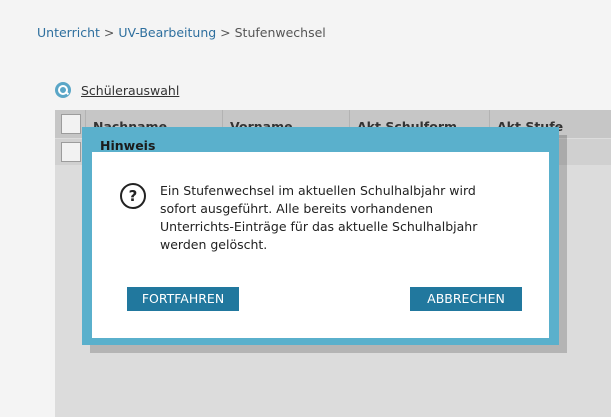 This screenshot has width=611, height=417. I want to click on search-icon, so click(63, 90).